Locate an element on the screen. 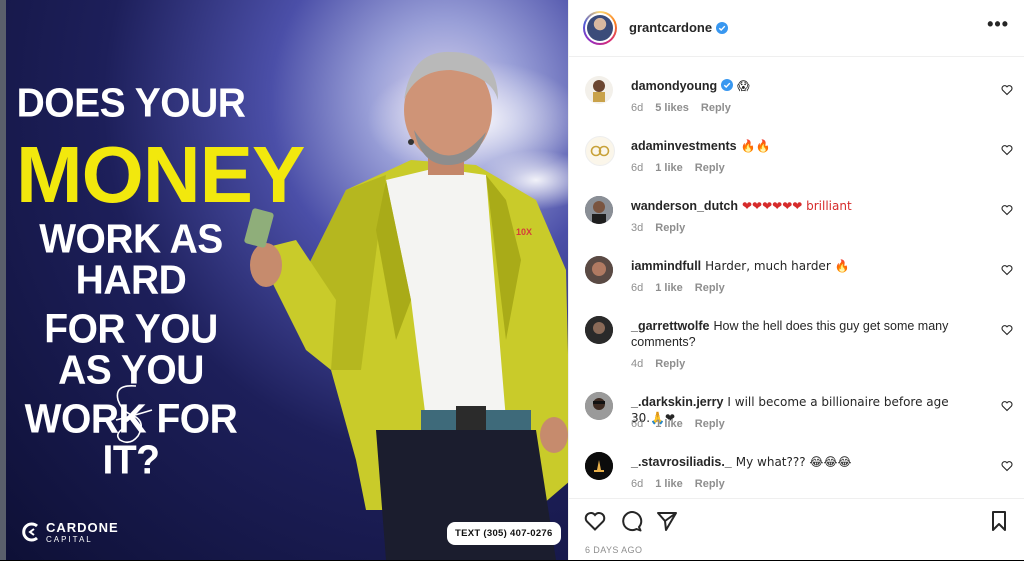  comment-text: adaminvestments 🔥🔥 is located at coordinates (796, 146).